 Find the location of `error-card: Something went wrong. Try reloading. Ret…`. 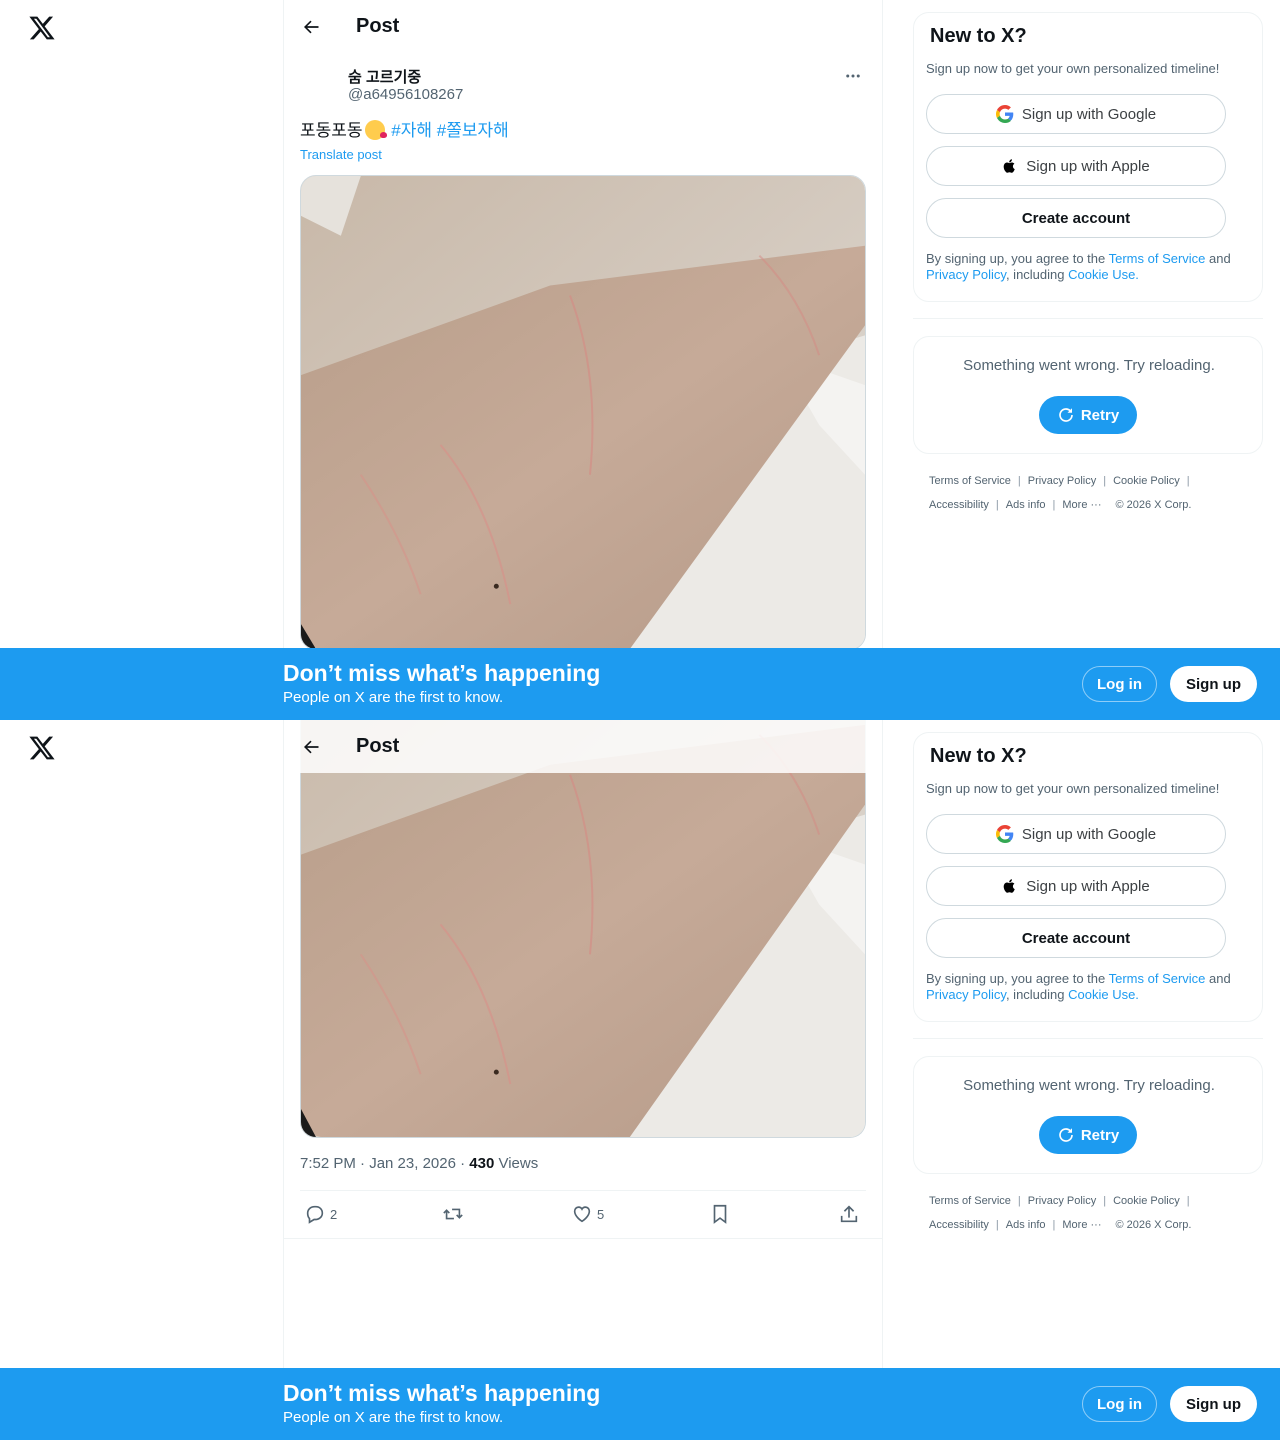

error-card: Something went wrong. Try reloading. Ret… is located at coordinates (1088, 1115).